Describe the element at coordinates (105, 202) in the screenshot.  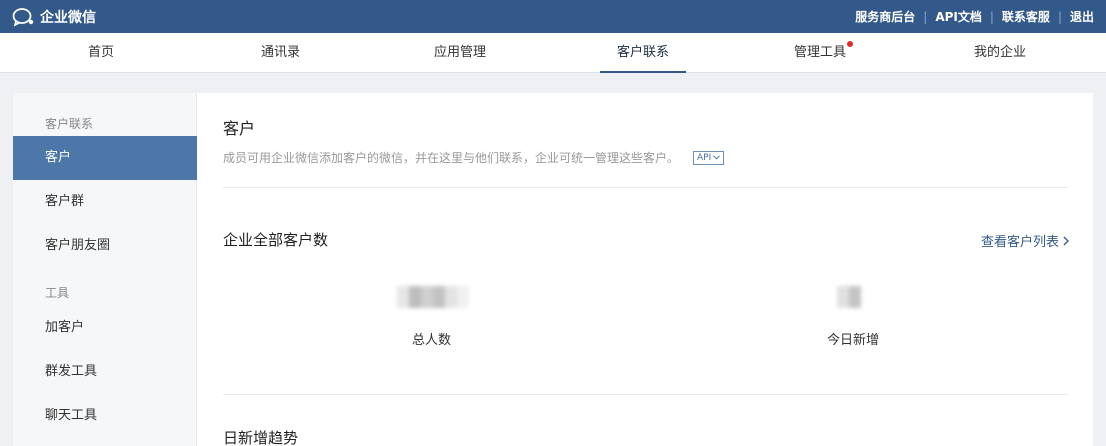
I see `sidebar-item-customer-groups: 客户群` at that location.